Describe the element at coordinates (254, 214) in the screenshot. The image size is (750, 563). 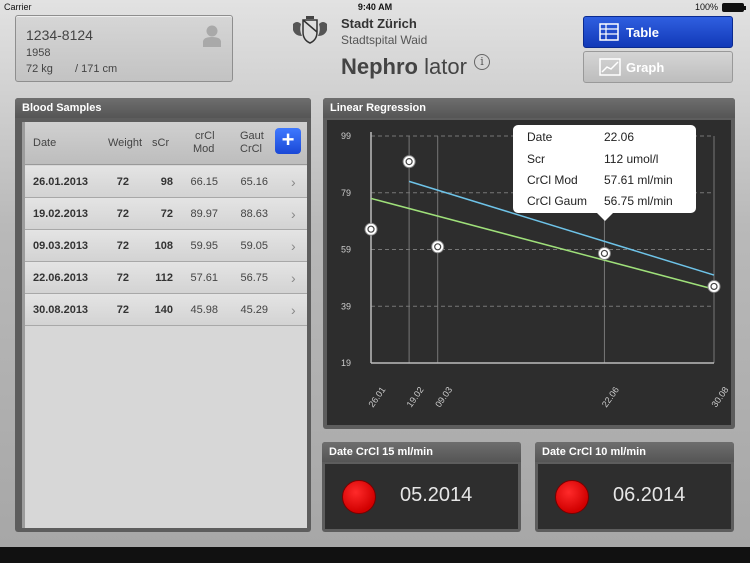
I see `row-gaut-crcl: 88.63` at that location.